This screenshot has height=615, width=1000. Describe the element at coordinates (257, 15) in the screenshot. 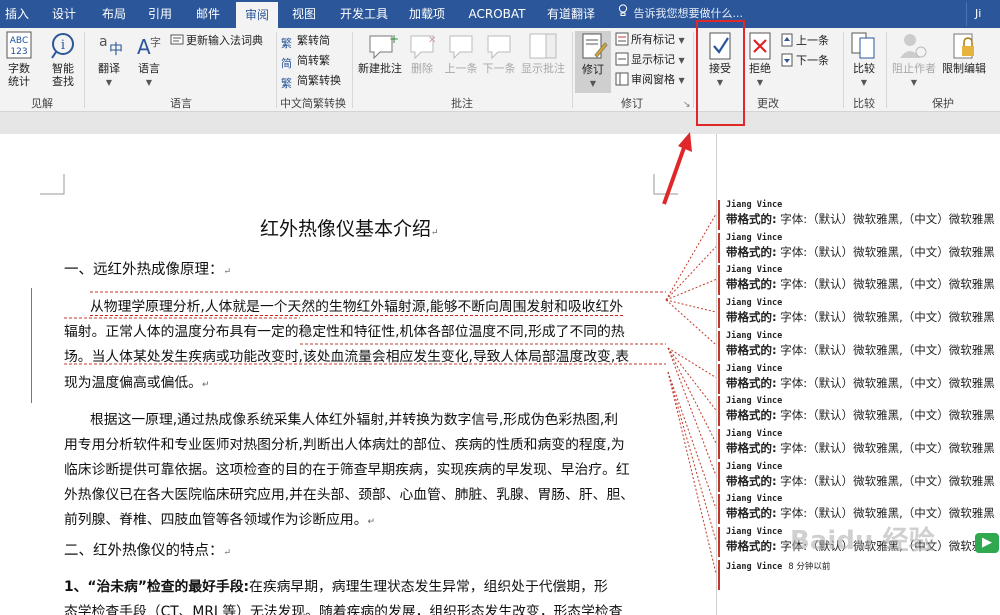

I see `tab-review: 审阅` at that location.